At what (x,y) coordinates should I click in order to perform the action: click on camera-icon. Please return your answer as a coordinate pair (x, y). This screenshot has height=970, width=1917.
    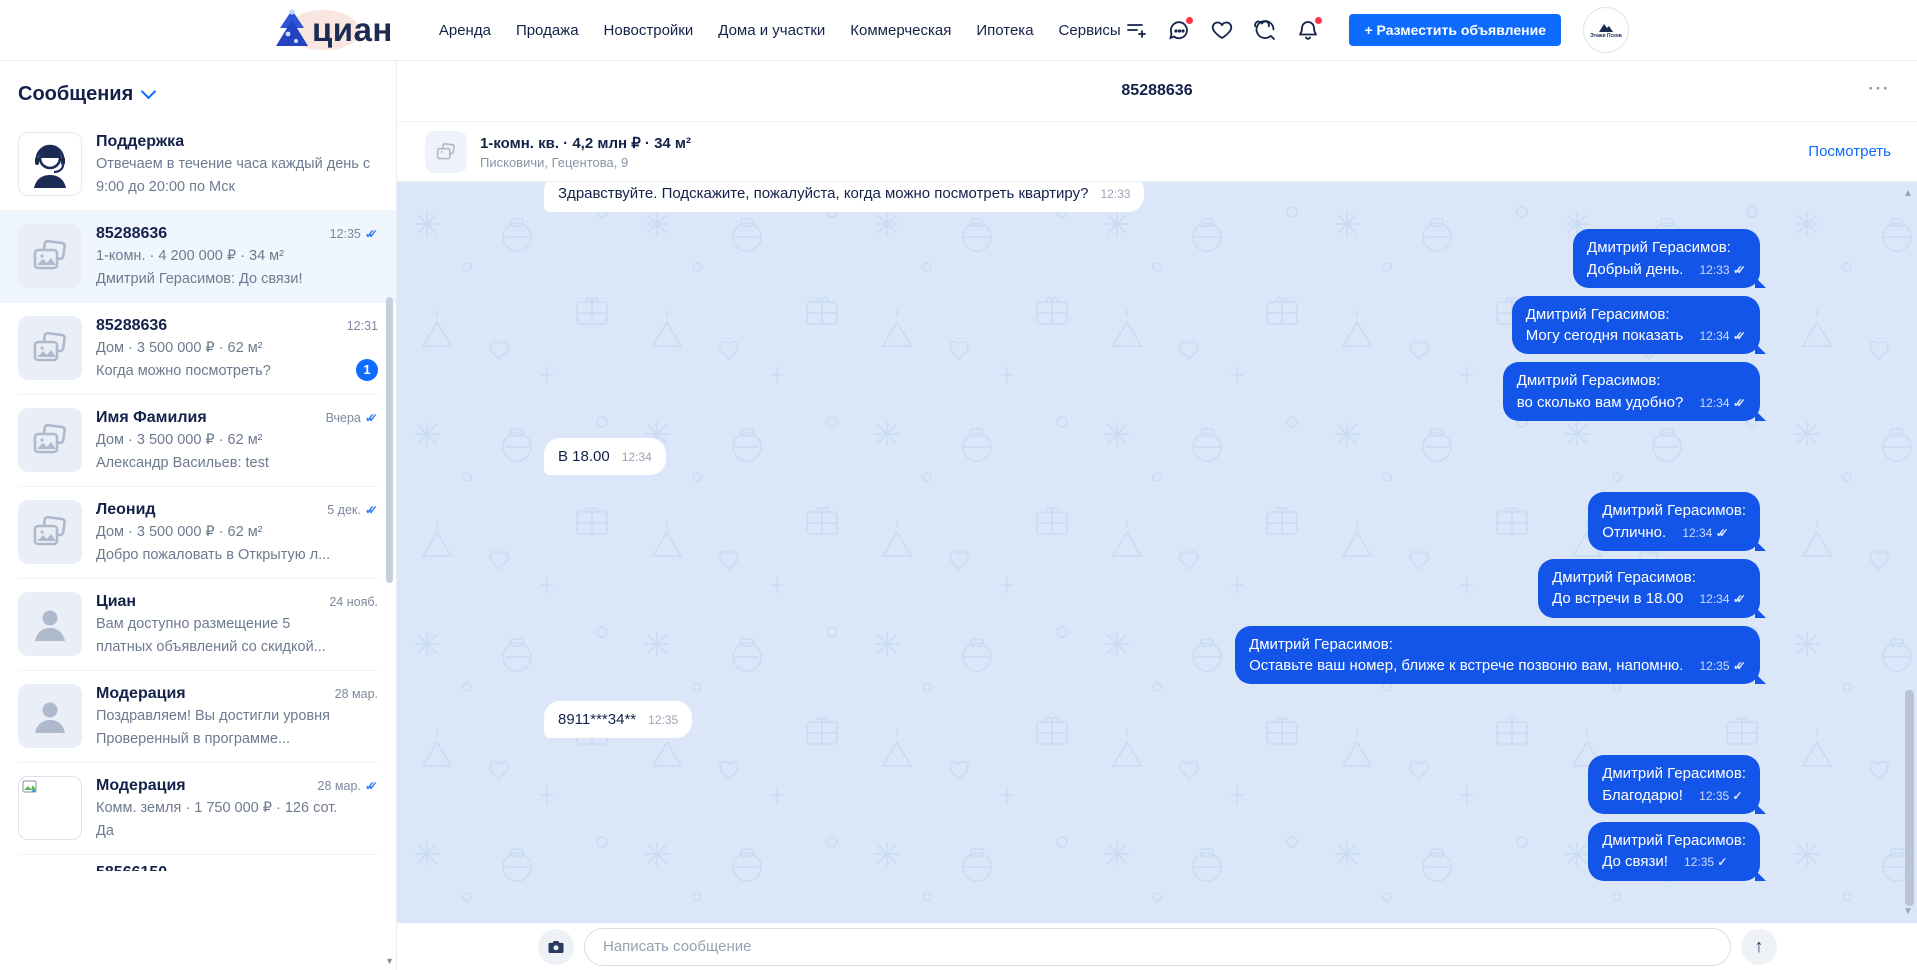
    Looking at the image, I should click on (556, 946).